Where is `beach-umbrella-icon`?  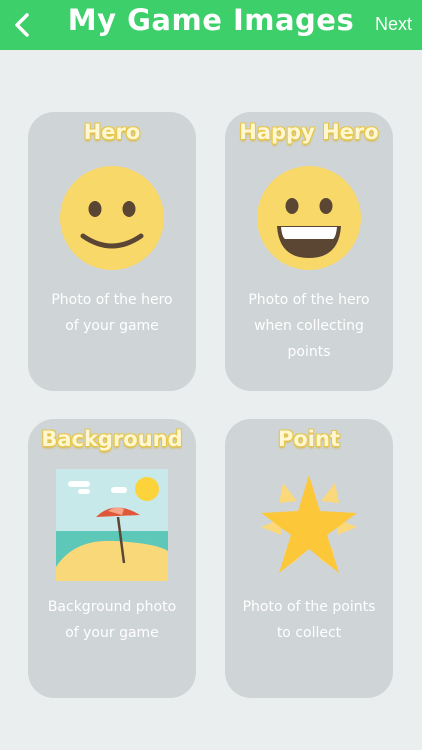
beach-umbrella-icon is located at coordinates (112, 525).